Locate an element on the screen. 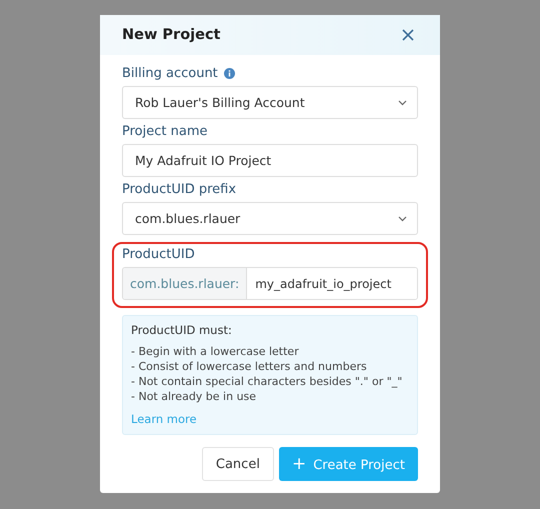 The width and height of the screenshot is (540, 509). input-field: com.blues.rlauer: my_adafruit_io_project is located at coordinates (270, 283).